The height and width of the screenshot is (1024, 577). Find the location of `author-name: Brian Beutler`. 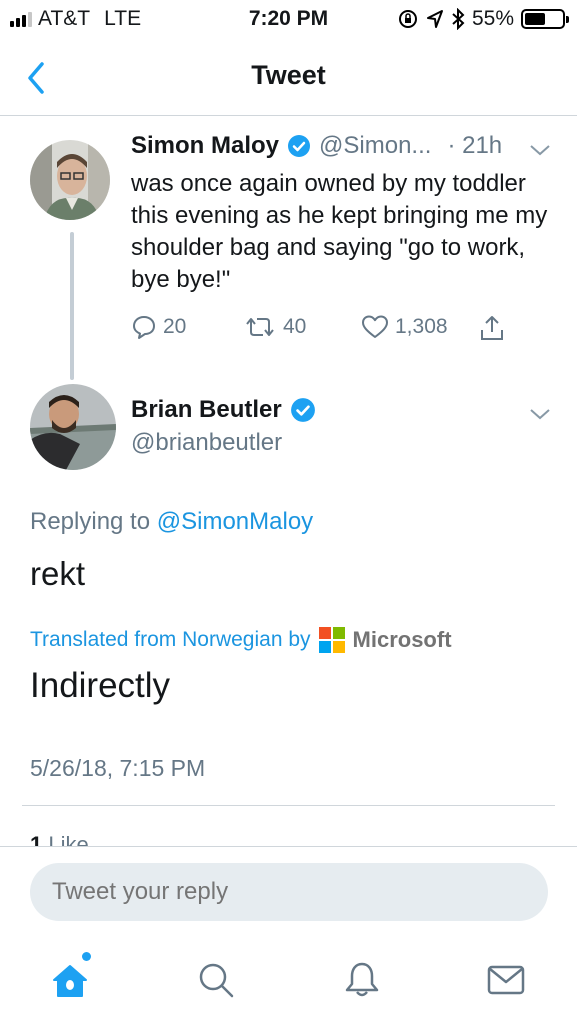

author-name: Brian Beutler is located at coordinates (206, 410).